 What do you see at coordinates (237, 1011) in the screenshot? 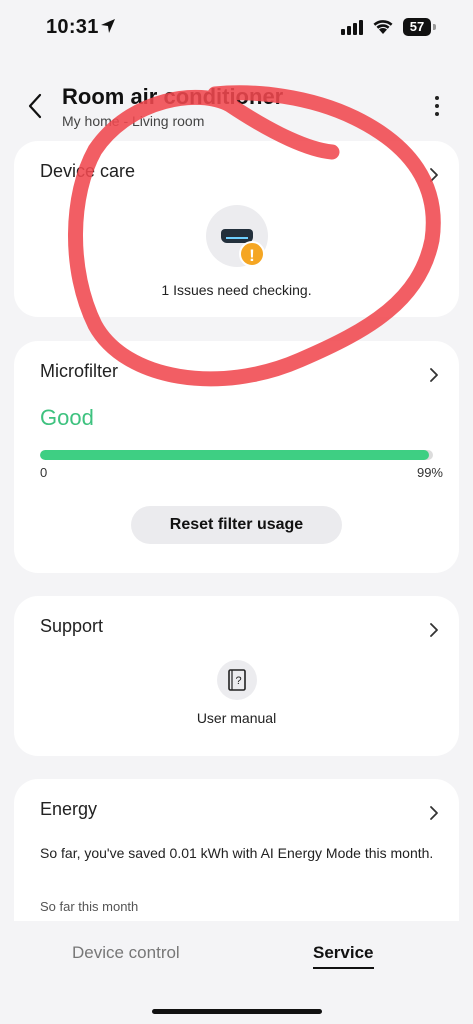
I see `home-indicator` at bounding box center [237, 1011].